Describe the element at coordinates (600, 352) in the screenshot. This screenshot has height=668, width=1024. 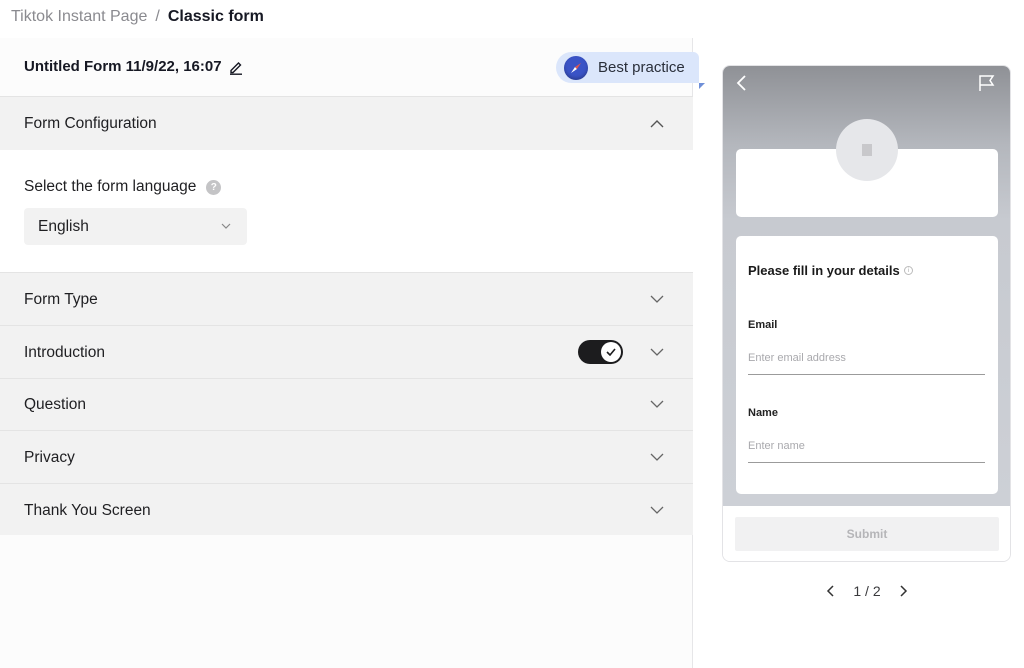
I see `introduction-toggle` at that location.